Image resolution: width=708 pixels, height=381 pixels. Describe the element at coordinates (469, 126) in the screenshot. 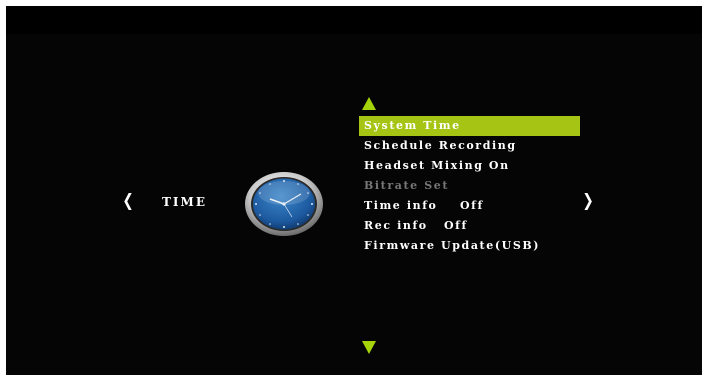

I see `menu-item-system-time: System Time` at that location.